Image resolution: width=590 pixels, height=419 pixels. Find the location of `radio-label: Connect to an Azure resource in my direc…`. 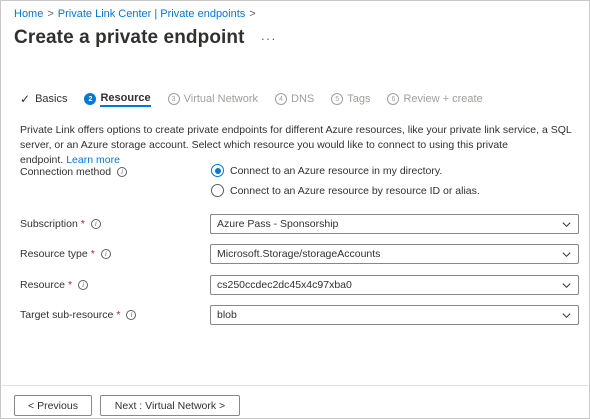

radio-label: Connect to an Azure resource in my direc… is located at coordinates (336, 170).